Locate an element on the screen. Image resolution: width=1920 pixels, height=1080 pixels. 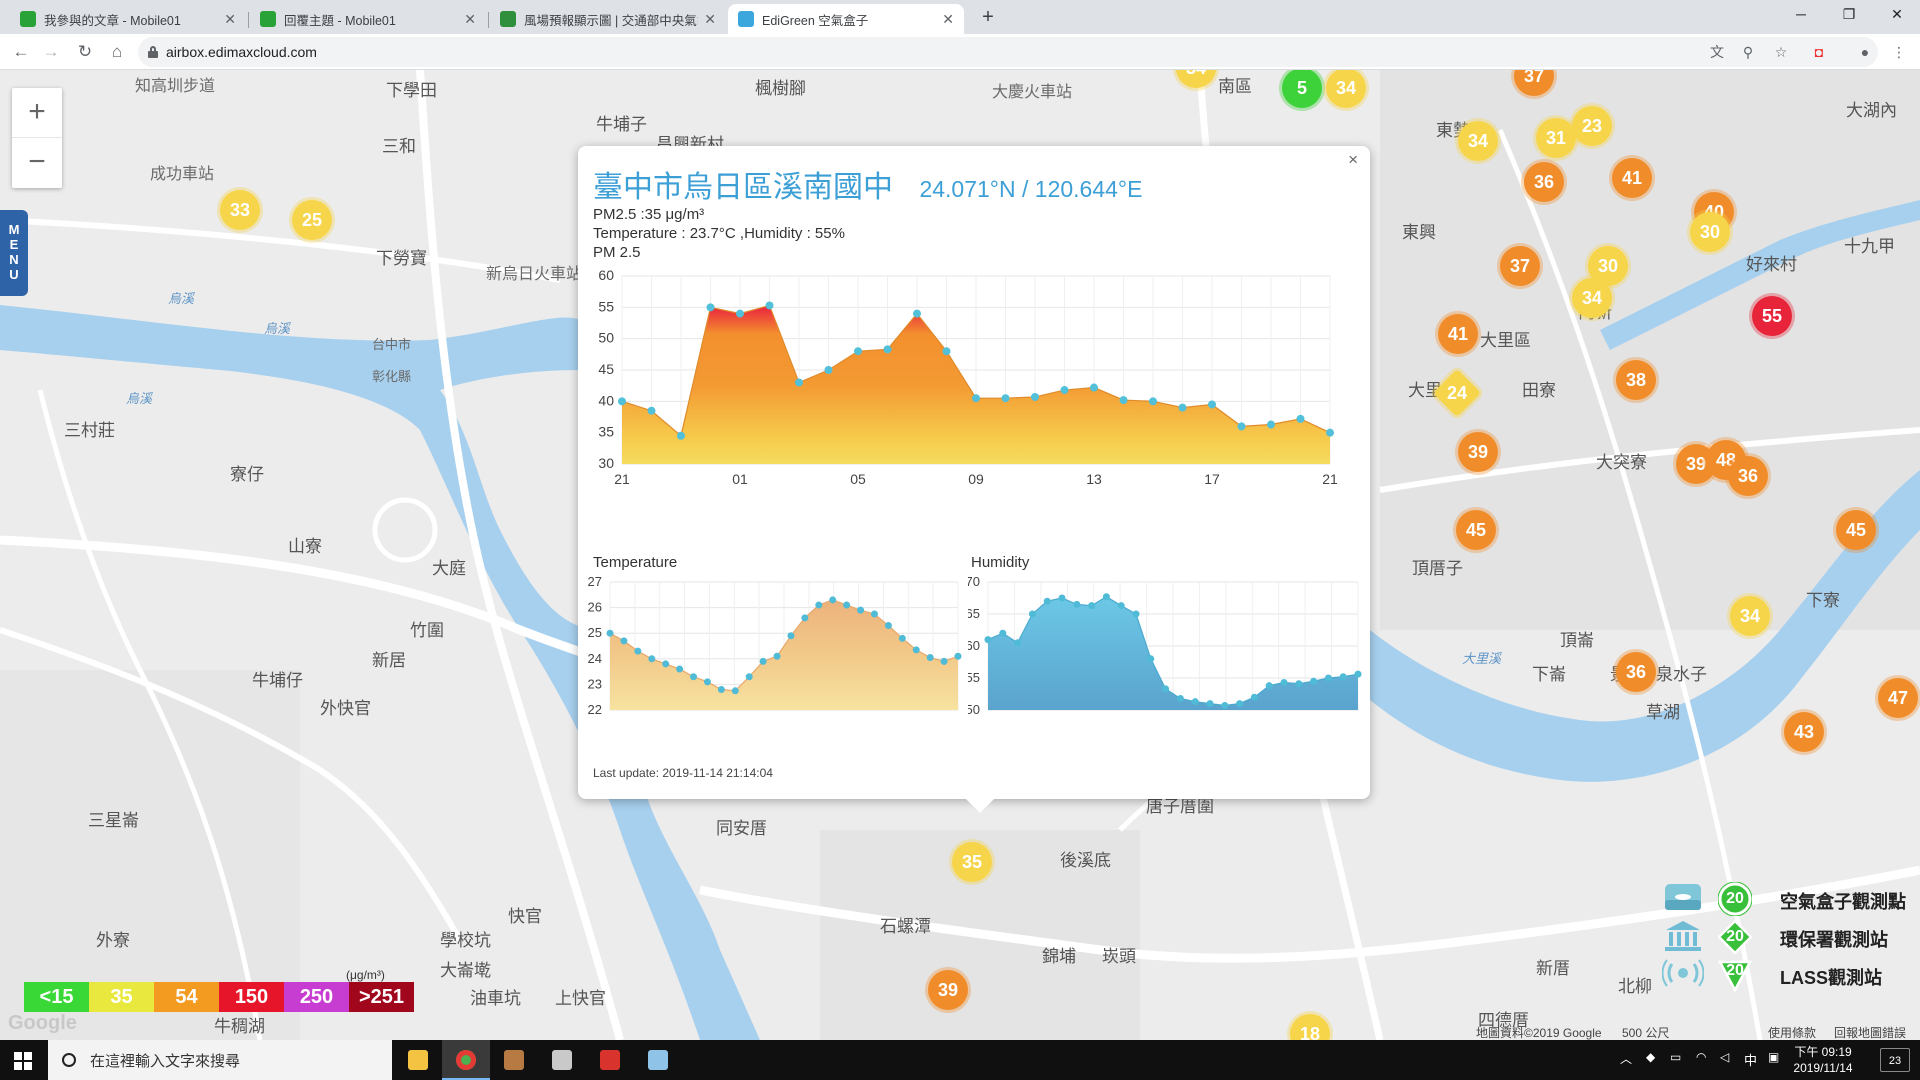
chrome-icon is located at coordinates (466, 1060).